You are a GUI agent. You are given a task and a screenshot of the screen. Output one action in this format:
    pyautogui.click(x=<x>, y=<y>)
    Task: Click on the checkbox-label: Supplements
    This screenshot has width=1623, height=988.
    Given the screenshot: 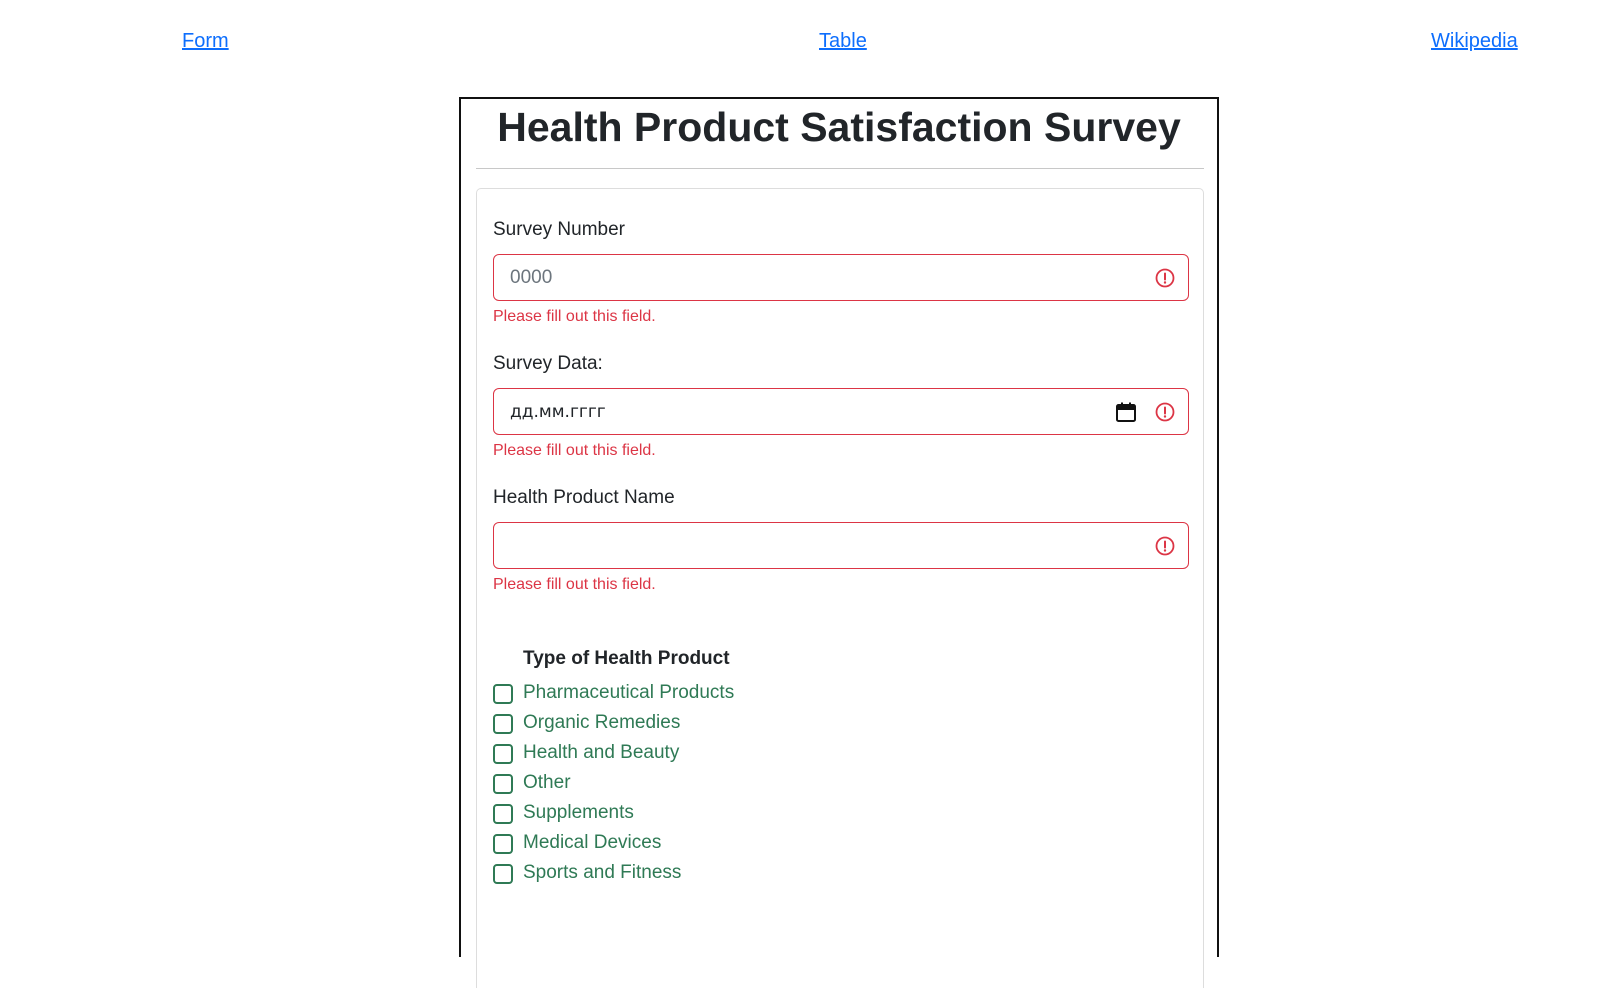 What is the action you would take?
    pyautogui.click(x=578, y=813)
    